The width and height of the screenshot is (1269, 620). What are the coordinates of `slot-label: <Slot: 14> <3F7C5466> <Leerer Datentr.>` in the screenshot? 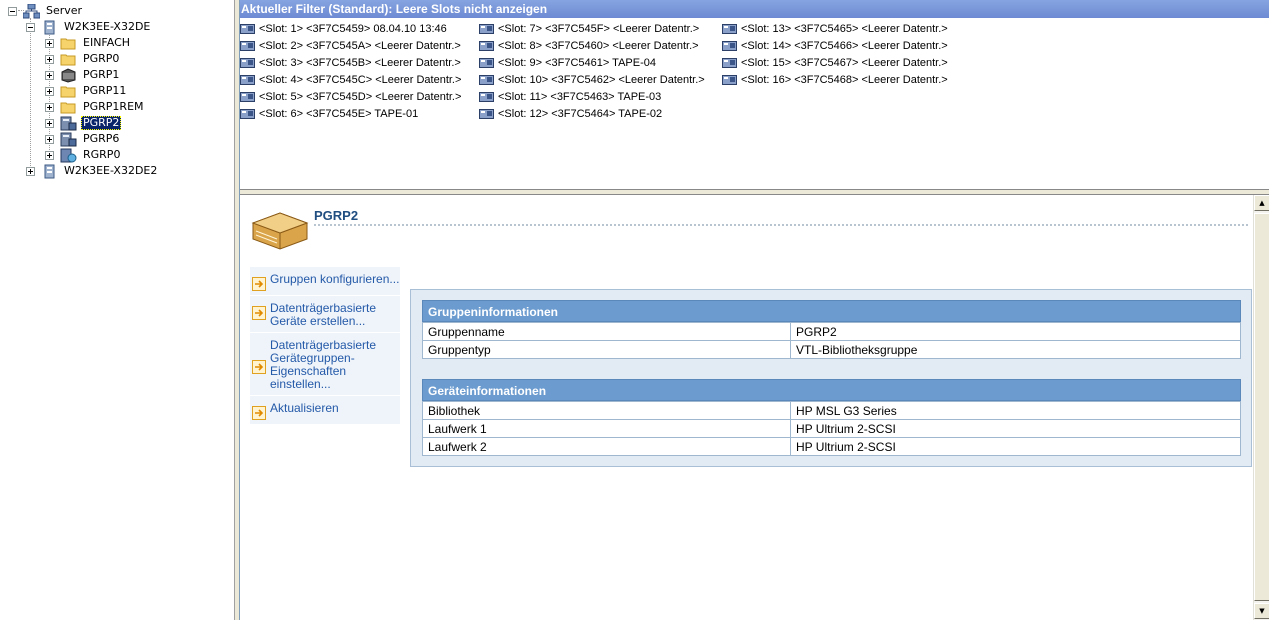 It's located at (844, 45).